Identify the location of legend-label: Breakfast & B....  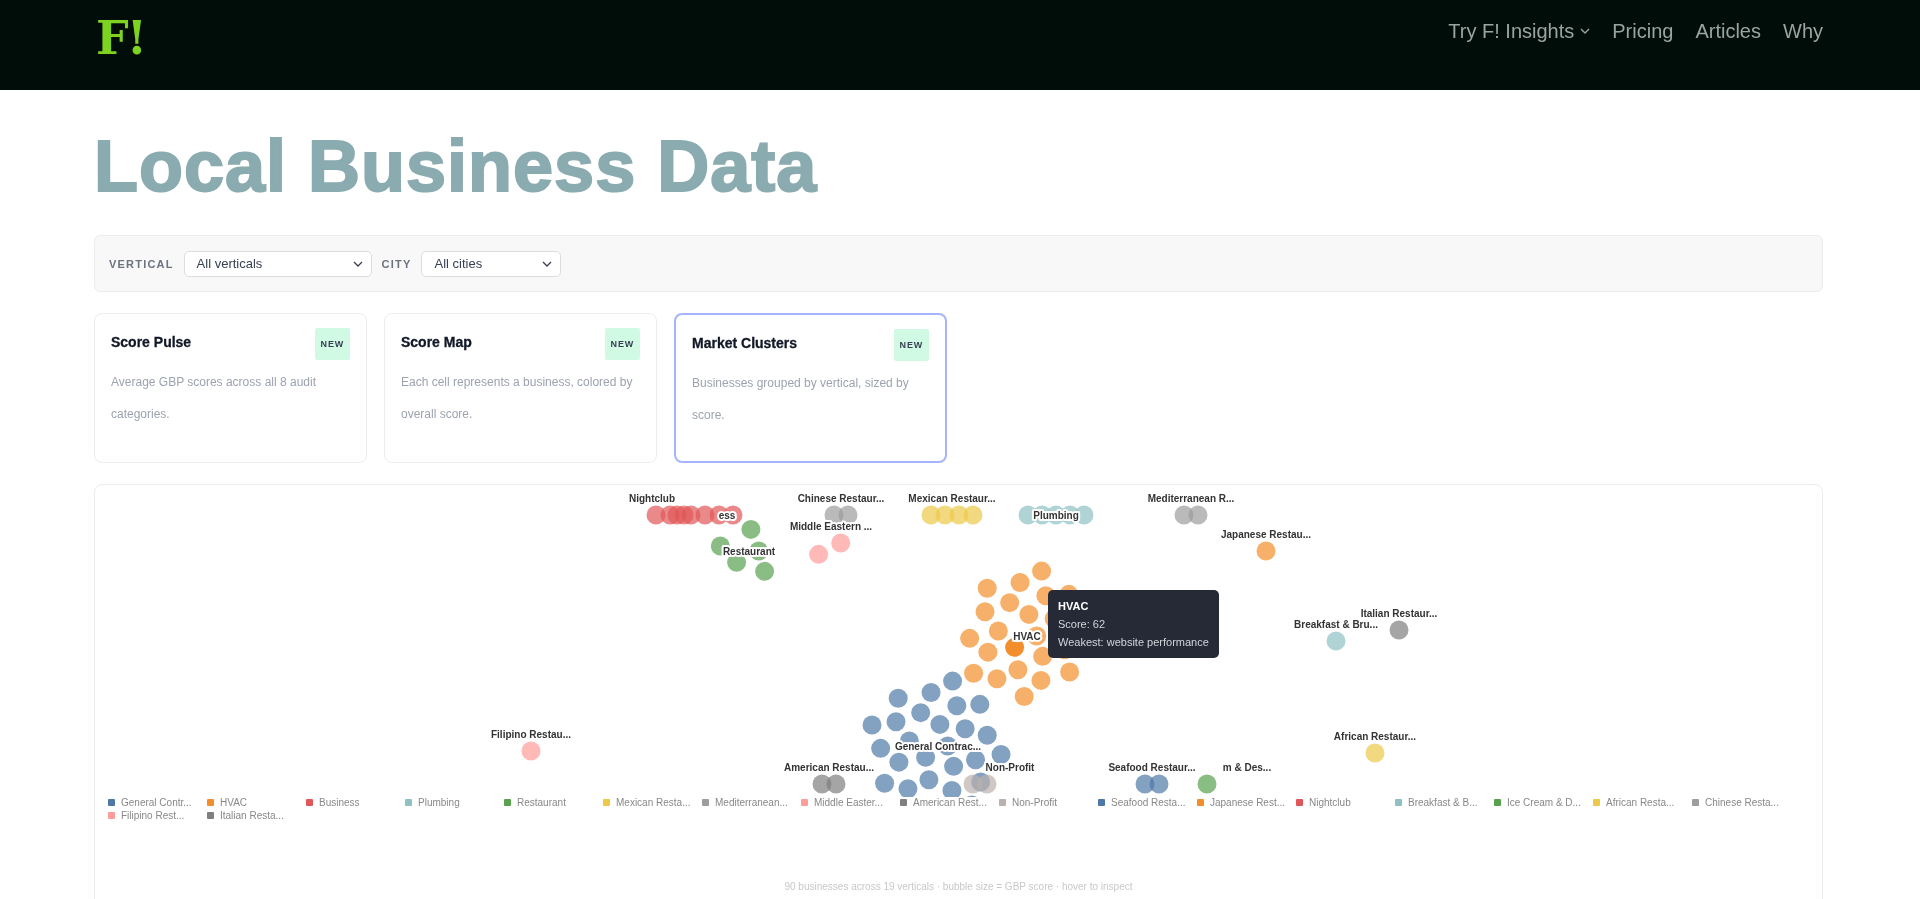
(1443, 802).